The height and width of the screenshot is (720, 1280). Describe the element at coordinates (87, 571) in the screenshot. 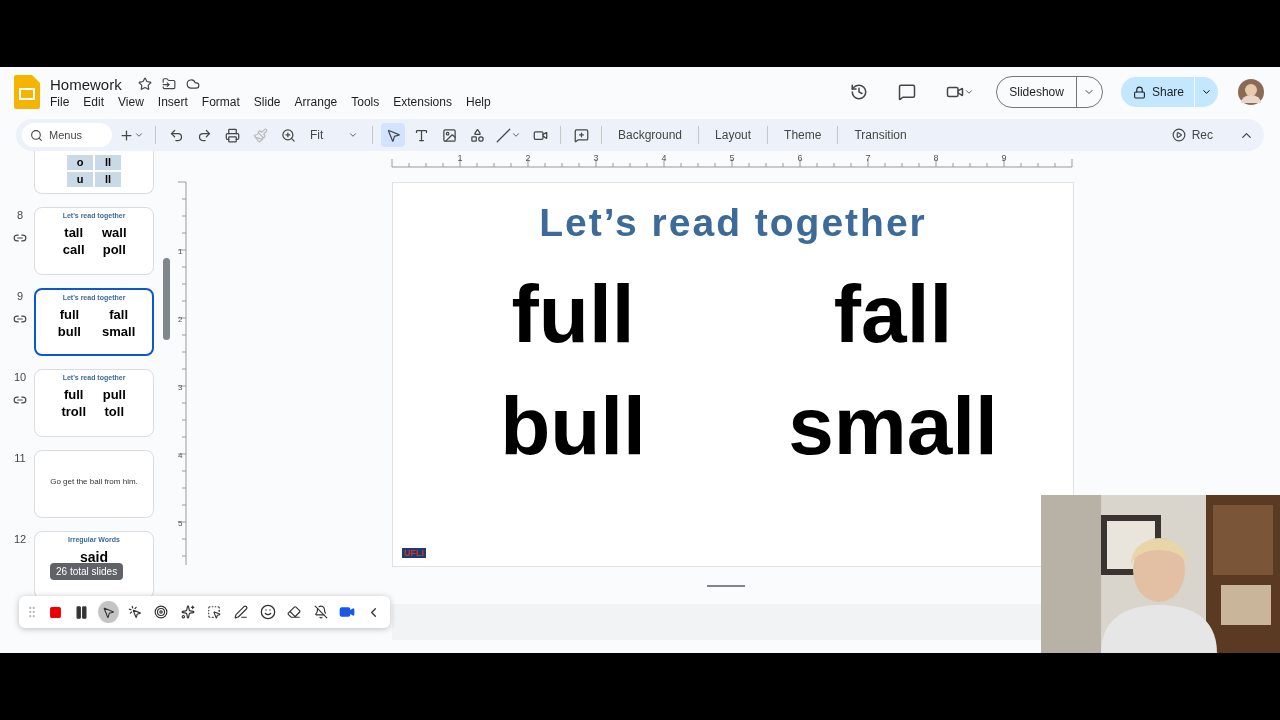

I see `tooltip: 26 total slides` at that location.